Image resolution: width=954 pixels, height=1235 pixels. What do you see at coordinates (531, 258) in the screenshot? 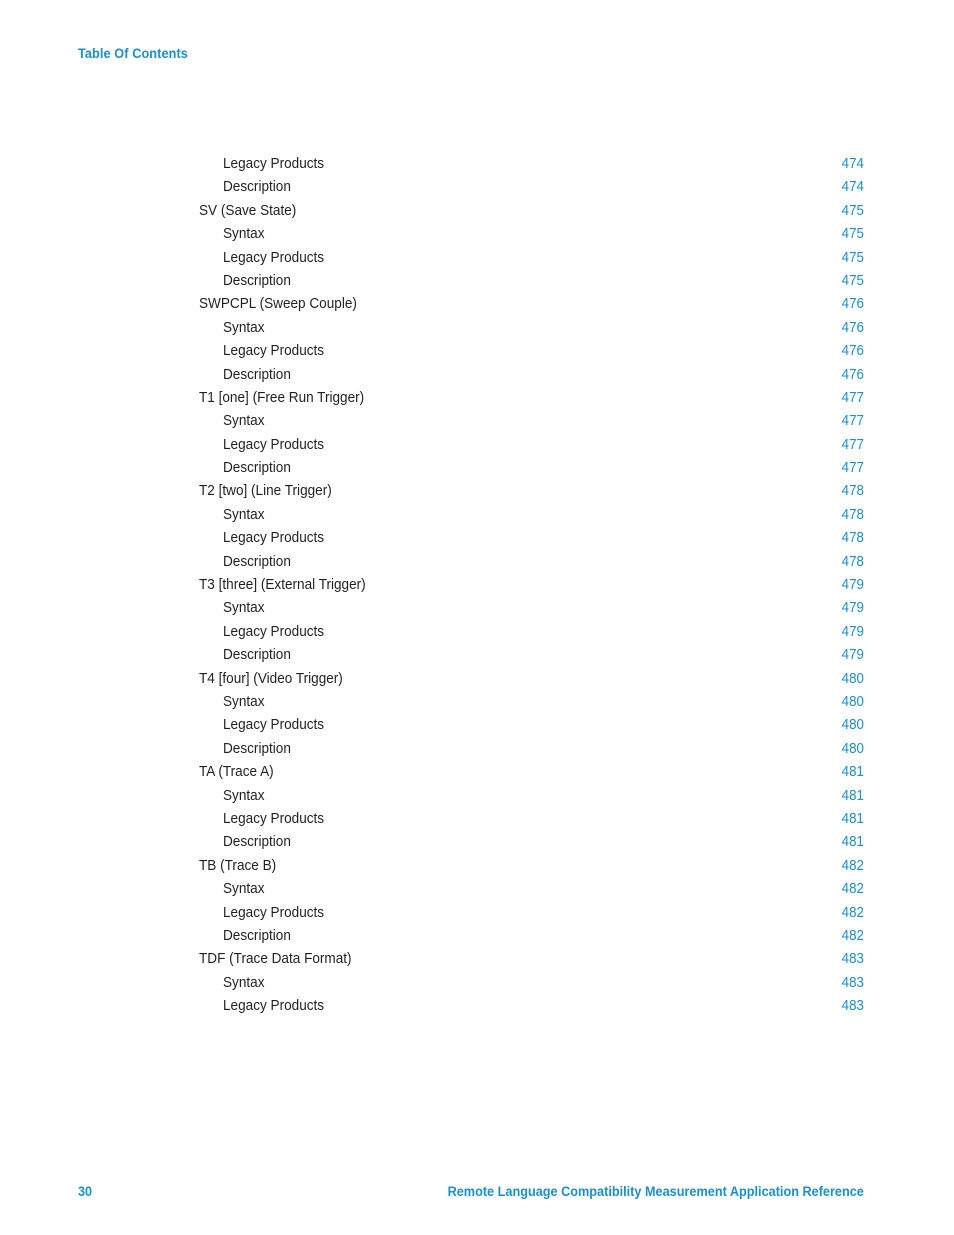
I see `toc-entry: Legacy Products 475` at bounding box center [531, 258].